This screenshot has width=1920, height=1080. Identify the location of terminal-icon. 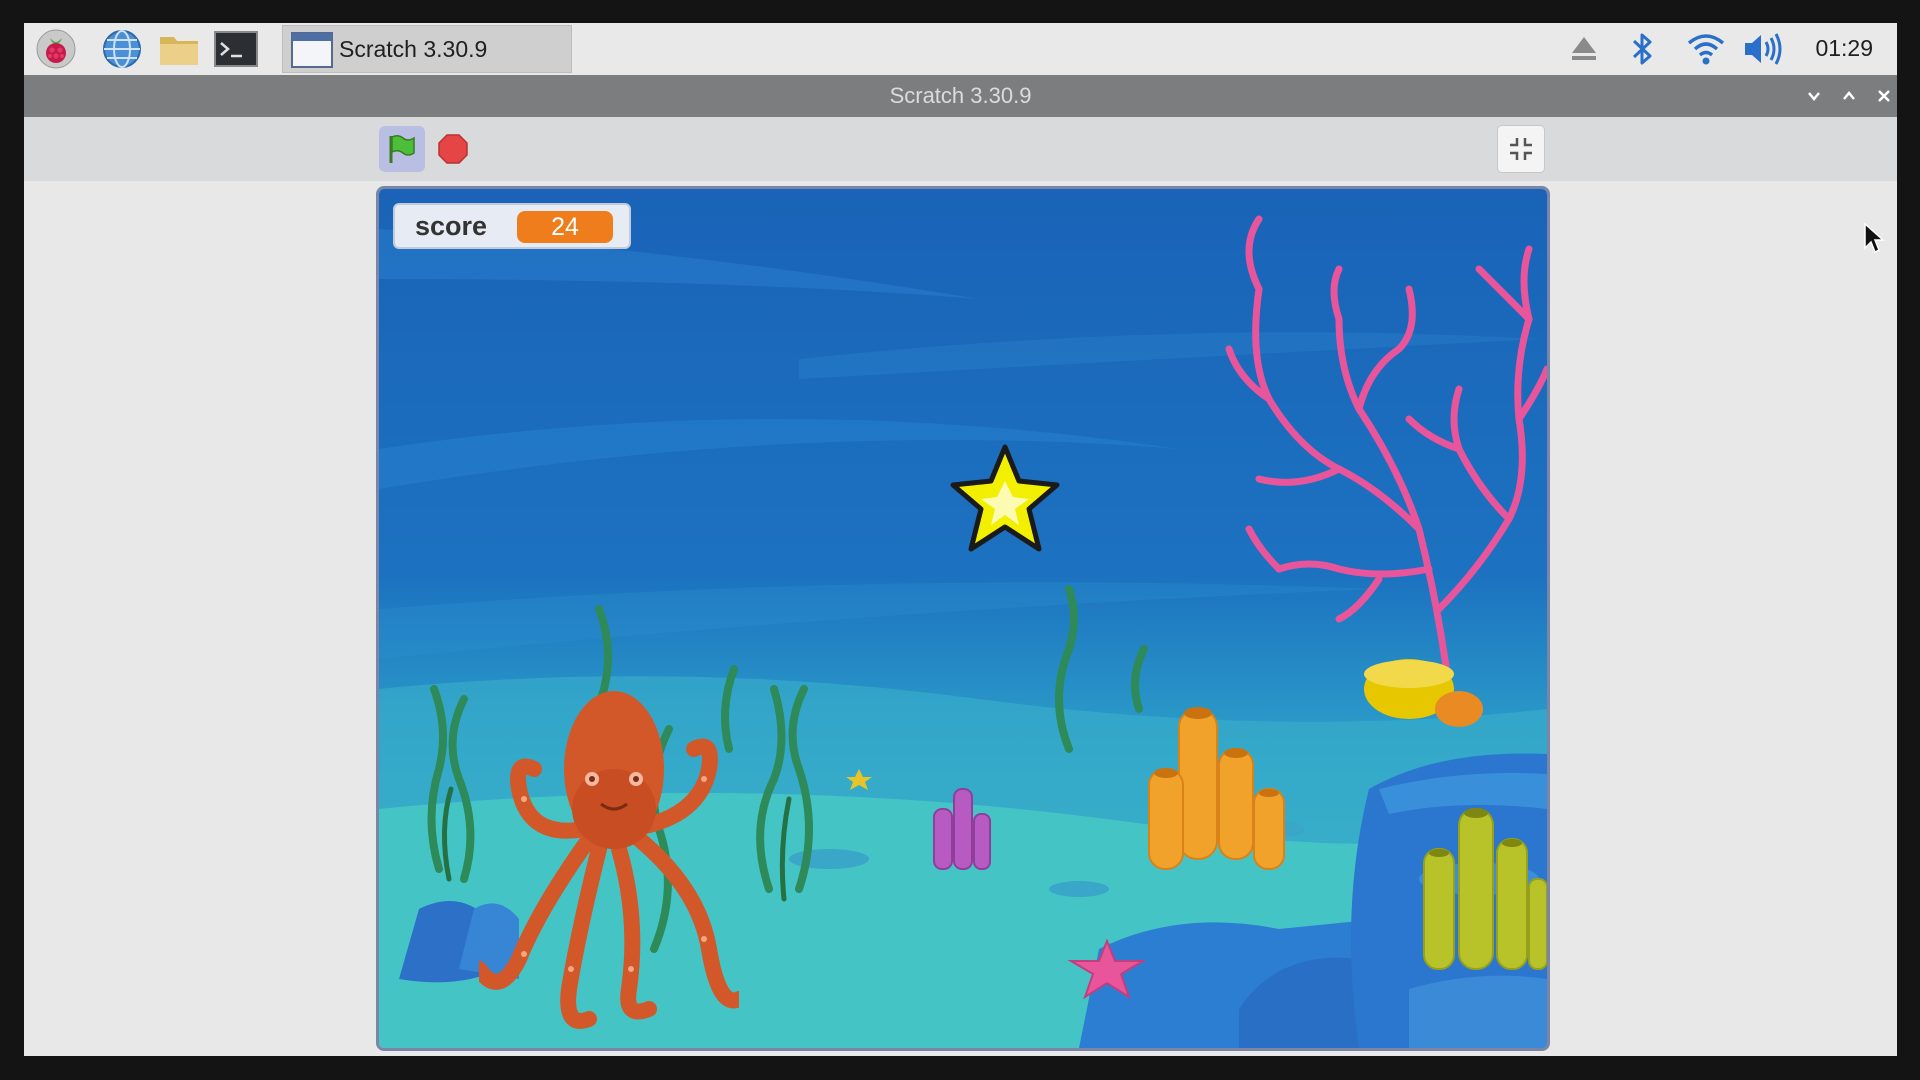
(236, 49).